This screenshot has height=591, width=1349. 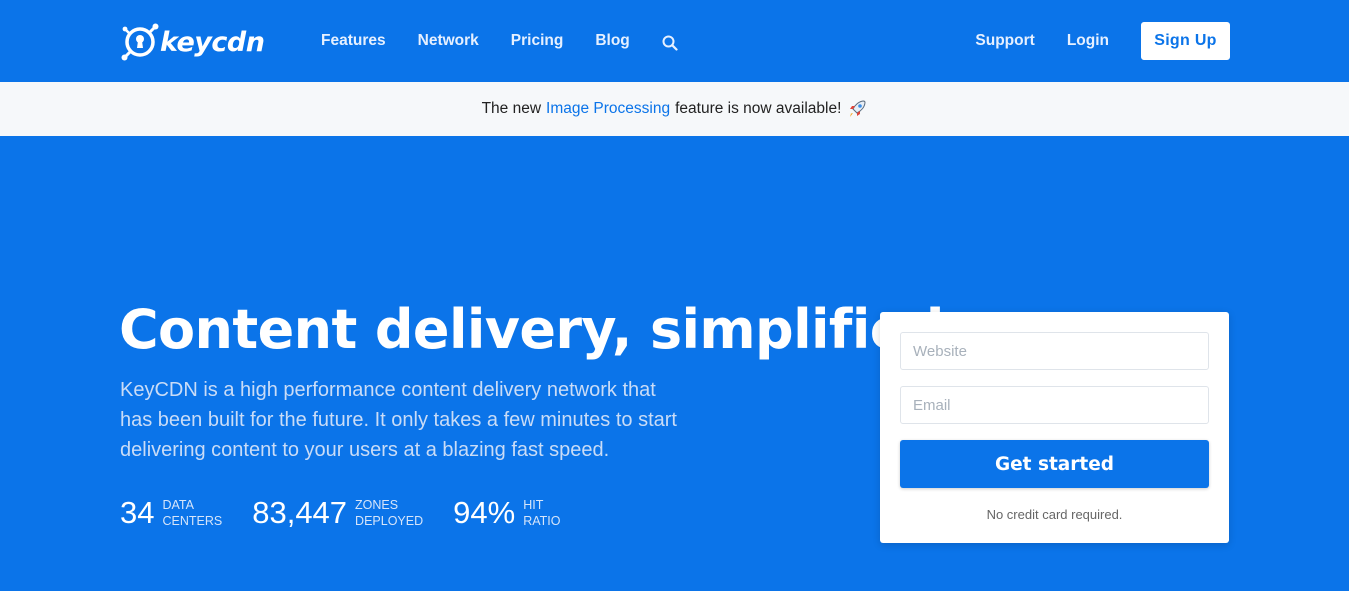 I want to click on account-nav: Support Login Sign Up, so click(x=1102, y=41).